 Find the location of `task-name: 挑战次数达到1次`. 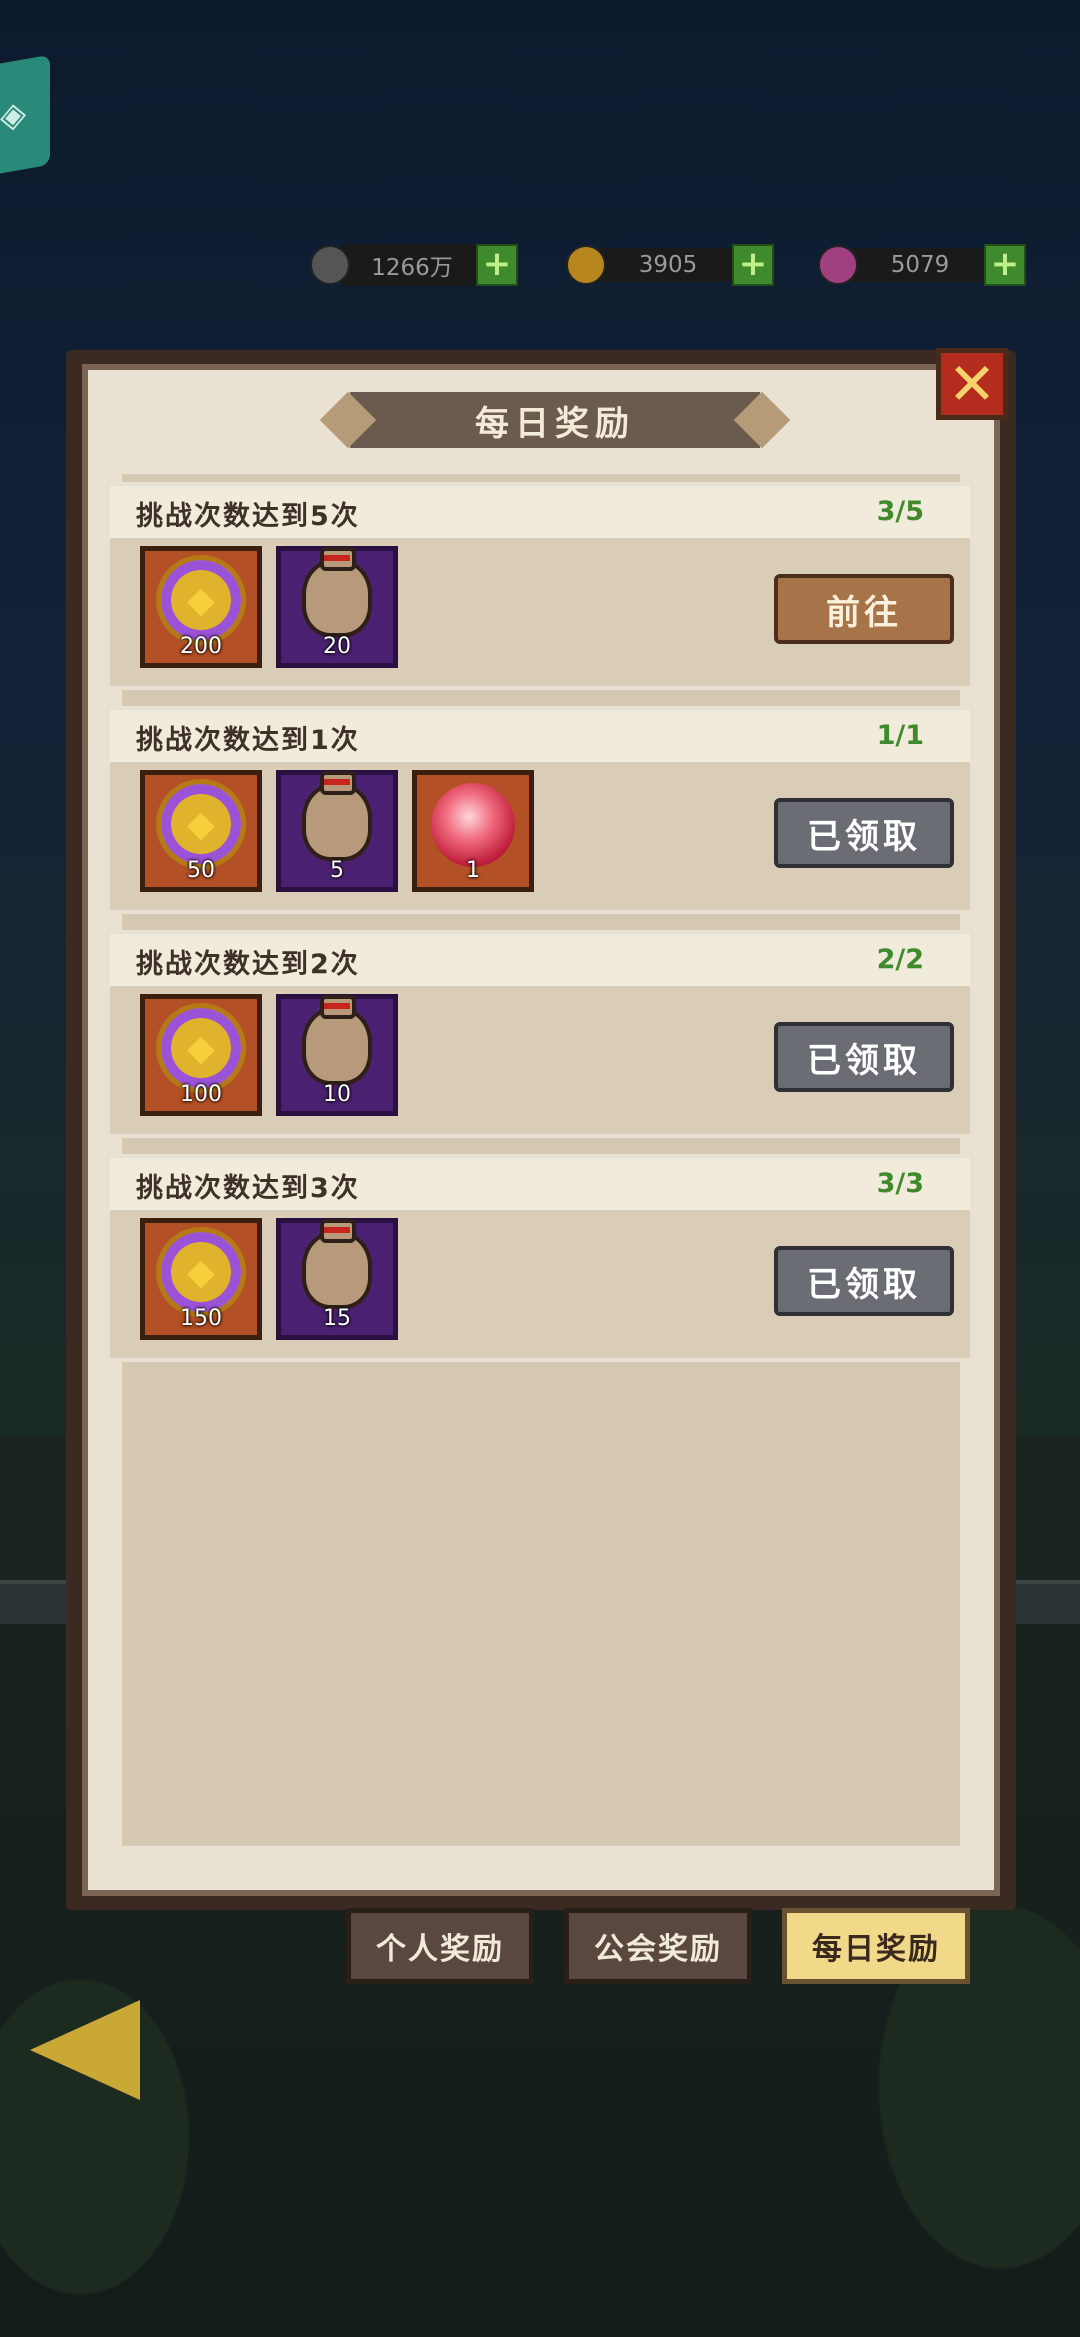

task-name: 挑战次数达到1次 is located at coordinates (248, 740).